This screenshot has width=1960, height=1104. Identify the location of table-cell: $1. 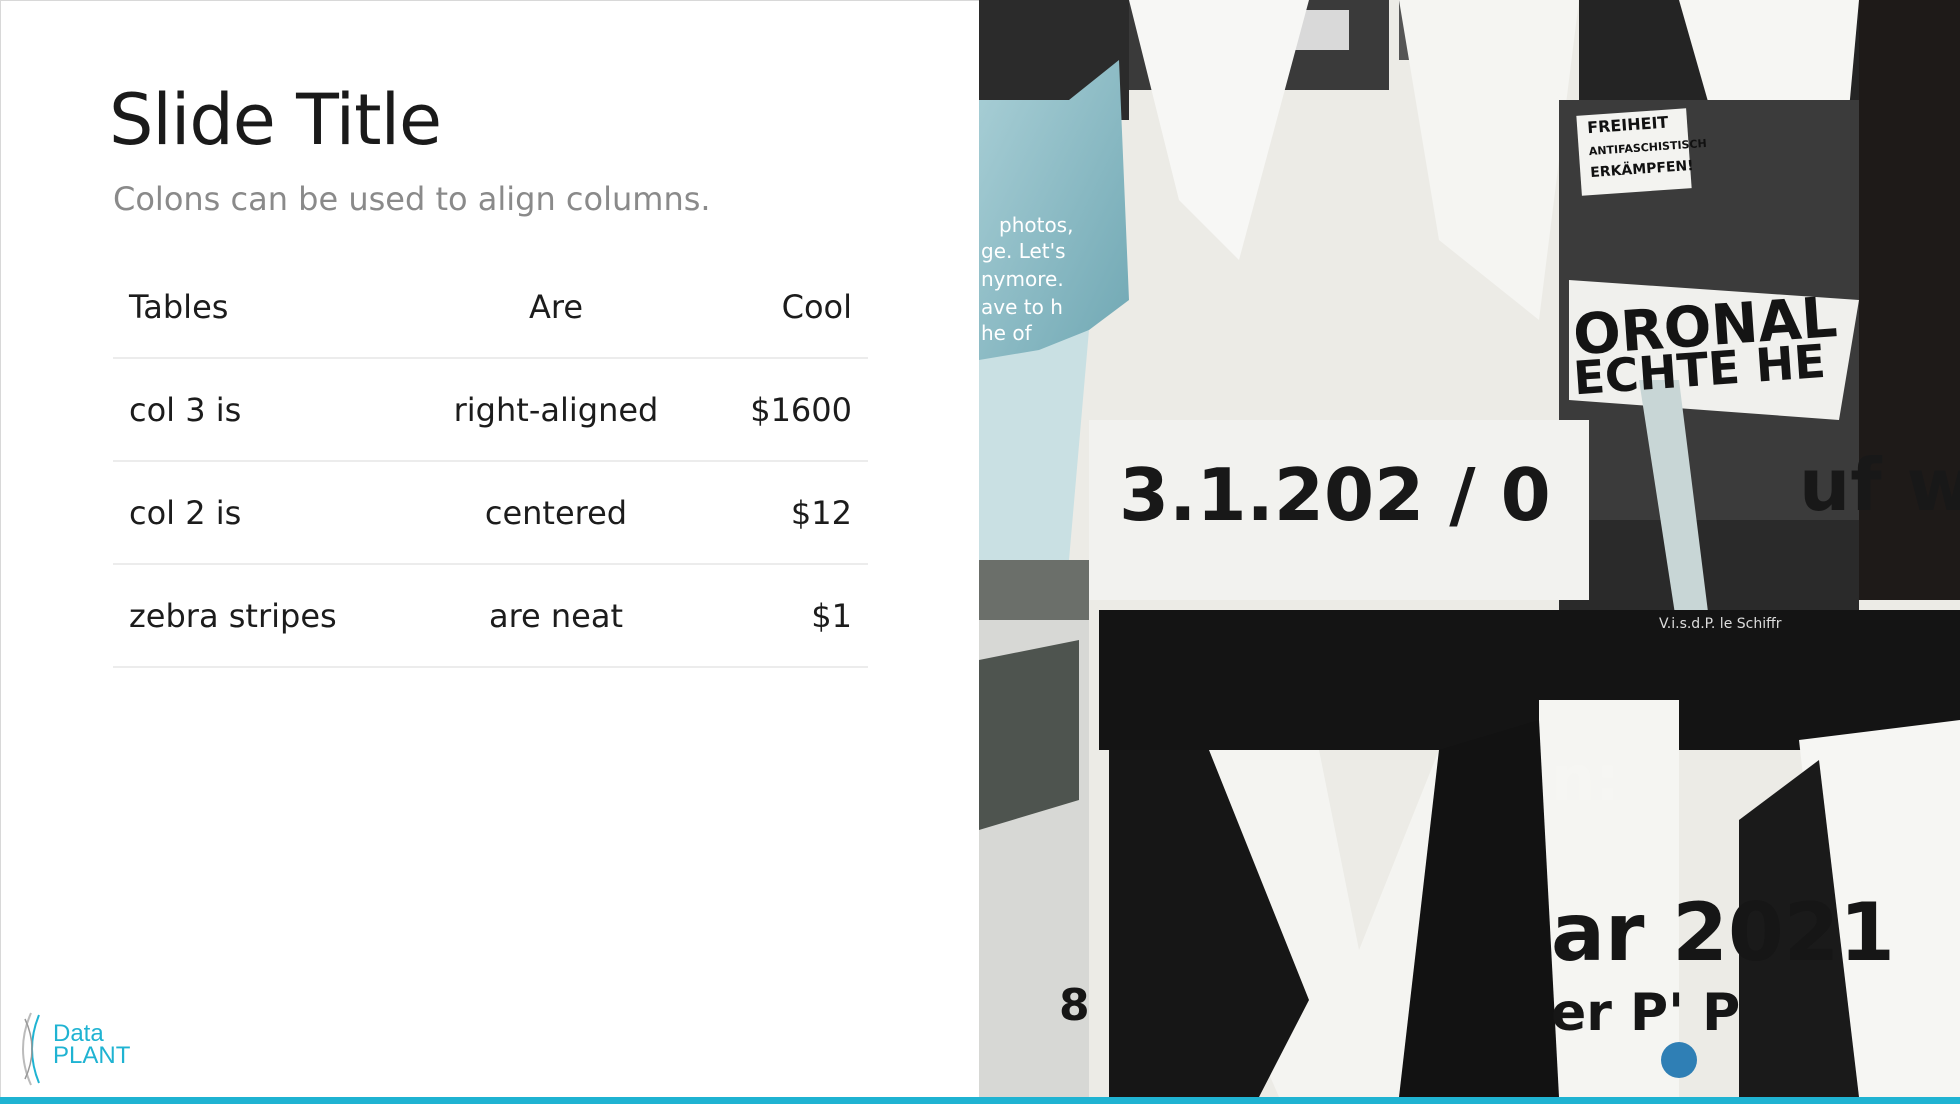
(785, 616).